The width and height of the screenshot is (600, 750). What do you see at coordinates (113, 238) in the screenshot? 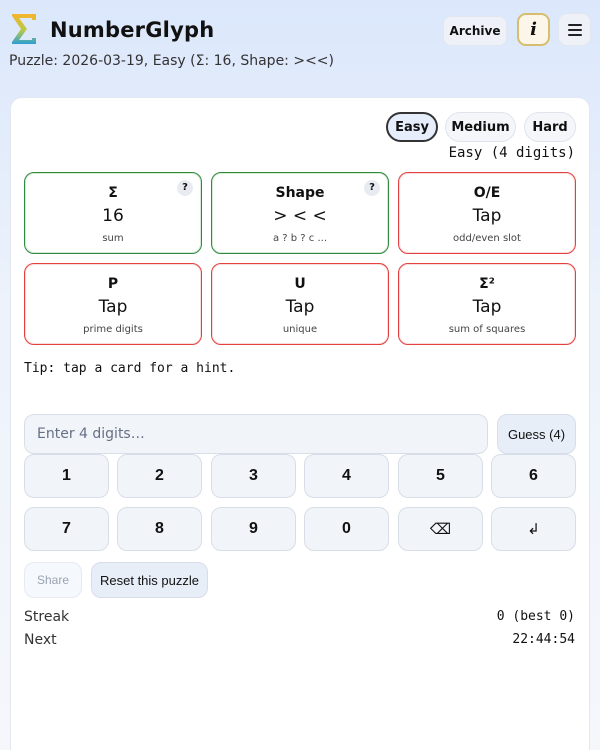
I see `clue-description: sum` at bounding box center [113, 238].